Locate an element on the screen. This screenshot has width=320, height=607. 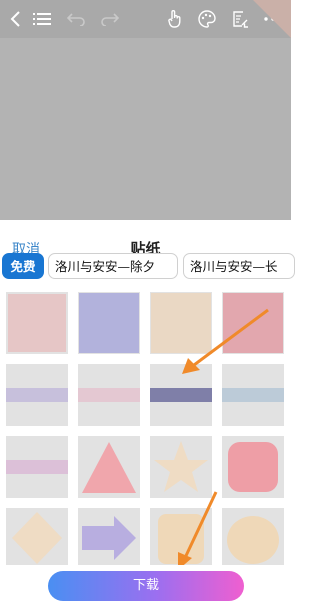
list-icon is located at coordinates (42, 19).